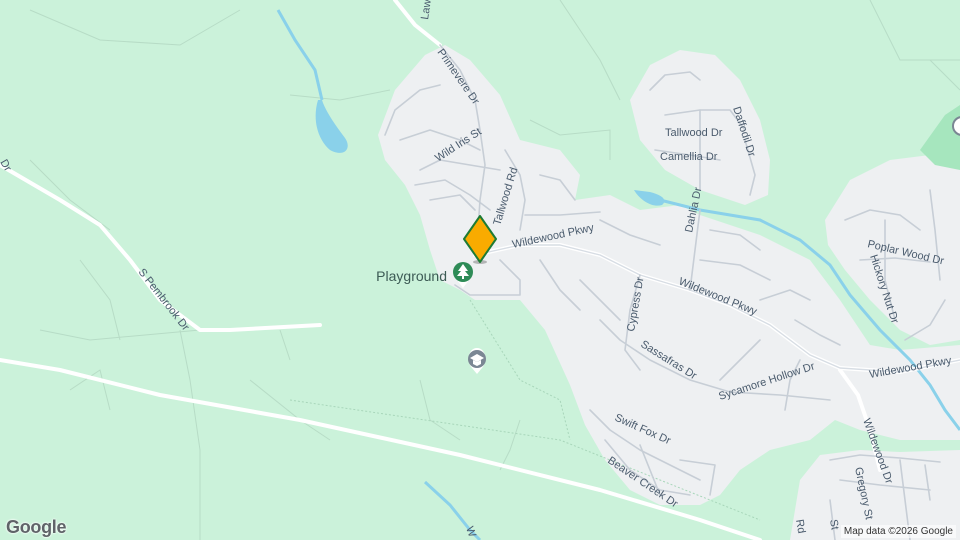 Image resolution: width=960 pixels, height=540 pixels. Describe the element at coordinates (800, 526) in the screenshot. I see `street-label-bottom-rd: Rd` at that location.